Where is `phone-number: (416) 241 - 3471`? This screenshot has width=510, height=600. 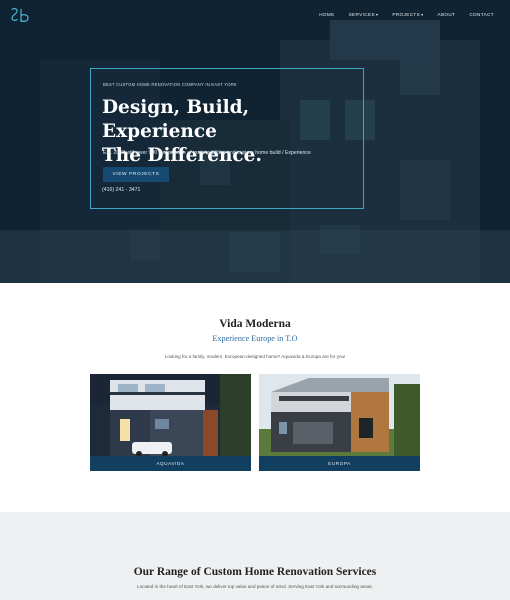
phone-number: (416) 241 - 3471 is located at coordinates (121, 190).